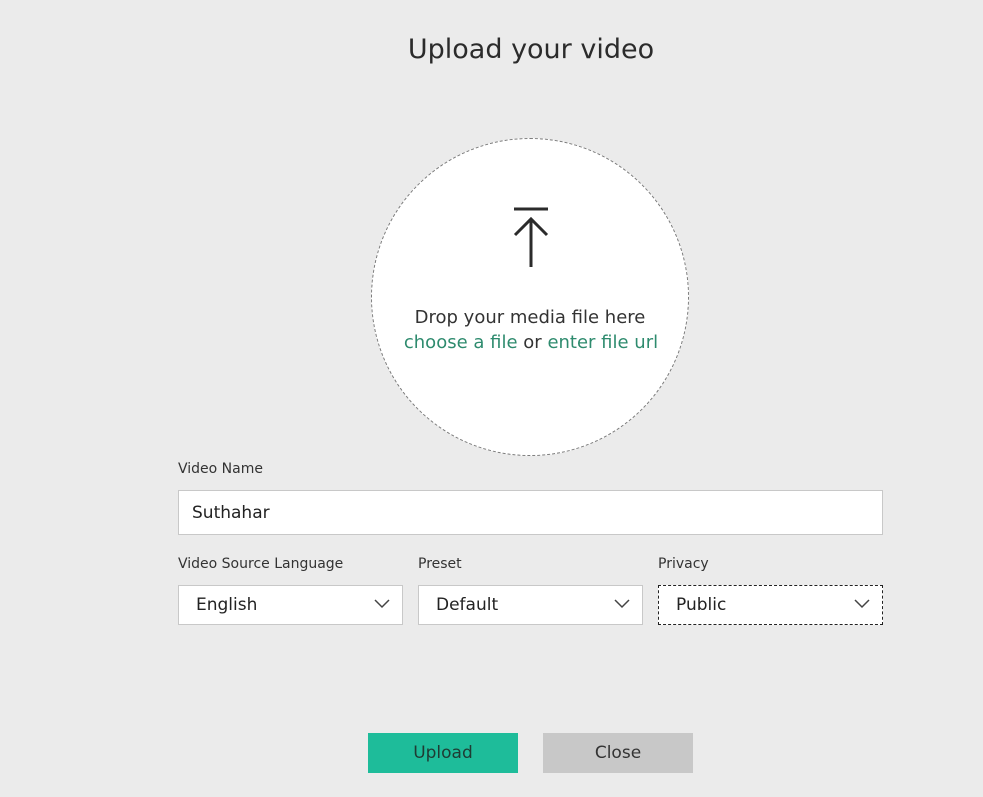 Image resolution: width=983 pixels, height=797 pixels. I want to click on language-label: Video Source Language, so click(261, 564).